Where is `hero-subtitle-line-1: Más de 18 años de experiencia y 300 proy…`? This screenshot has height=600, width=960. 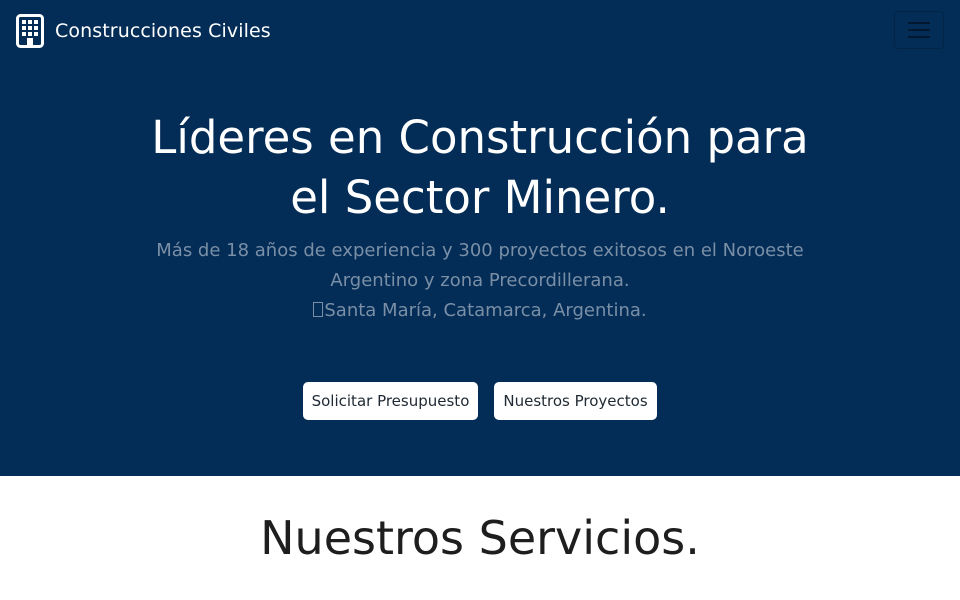 hero-subtitle-line-1: Más de 18 años de experiencia y 300 proy… is located at coordinates (480, 250).